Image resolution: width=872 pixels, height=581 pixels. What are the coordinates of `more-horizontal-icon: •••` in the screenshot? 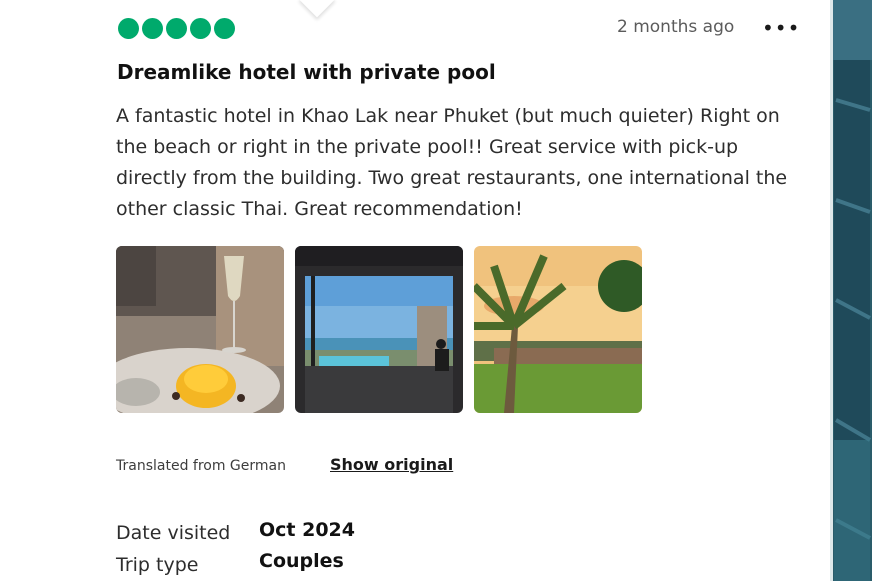 It's located at (781, 28).